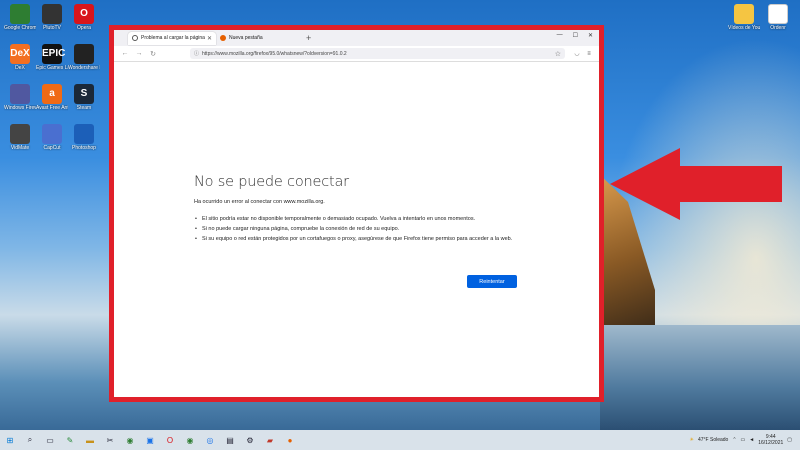 The width and height of the screenshot is (800, 450). What do you see at coordinates (590, 35) in the screenshot?
I see `close-button: ✕` at bounding box center [590, 35].